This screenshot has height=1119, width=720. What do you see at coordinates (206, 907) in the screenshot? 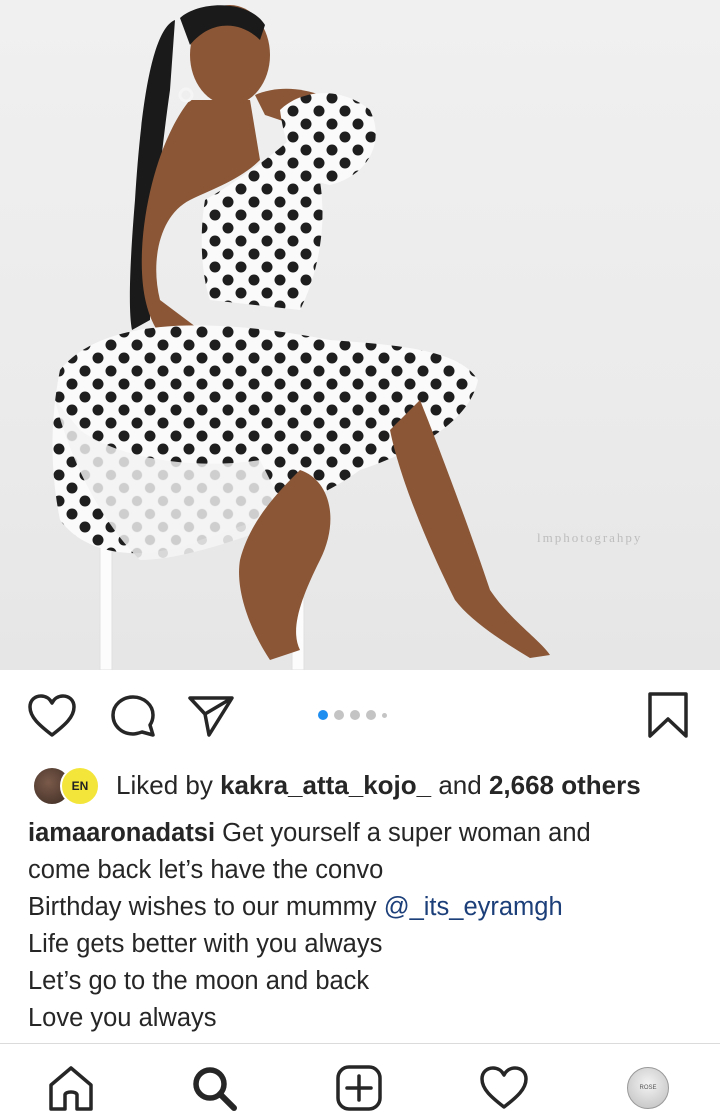
I see `caption-line: Birthday wishes to our mummy` at bounding box center [206, 907].